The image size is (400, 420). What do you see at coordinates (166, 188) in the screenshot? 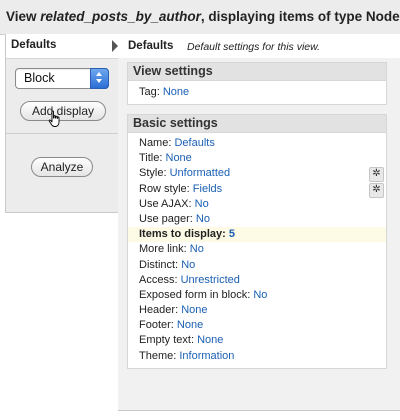
I see `setting-label: Row style:` at bounding box center [166, 188].